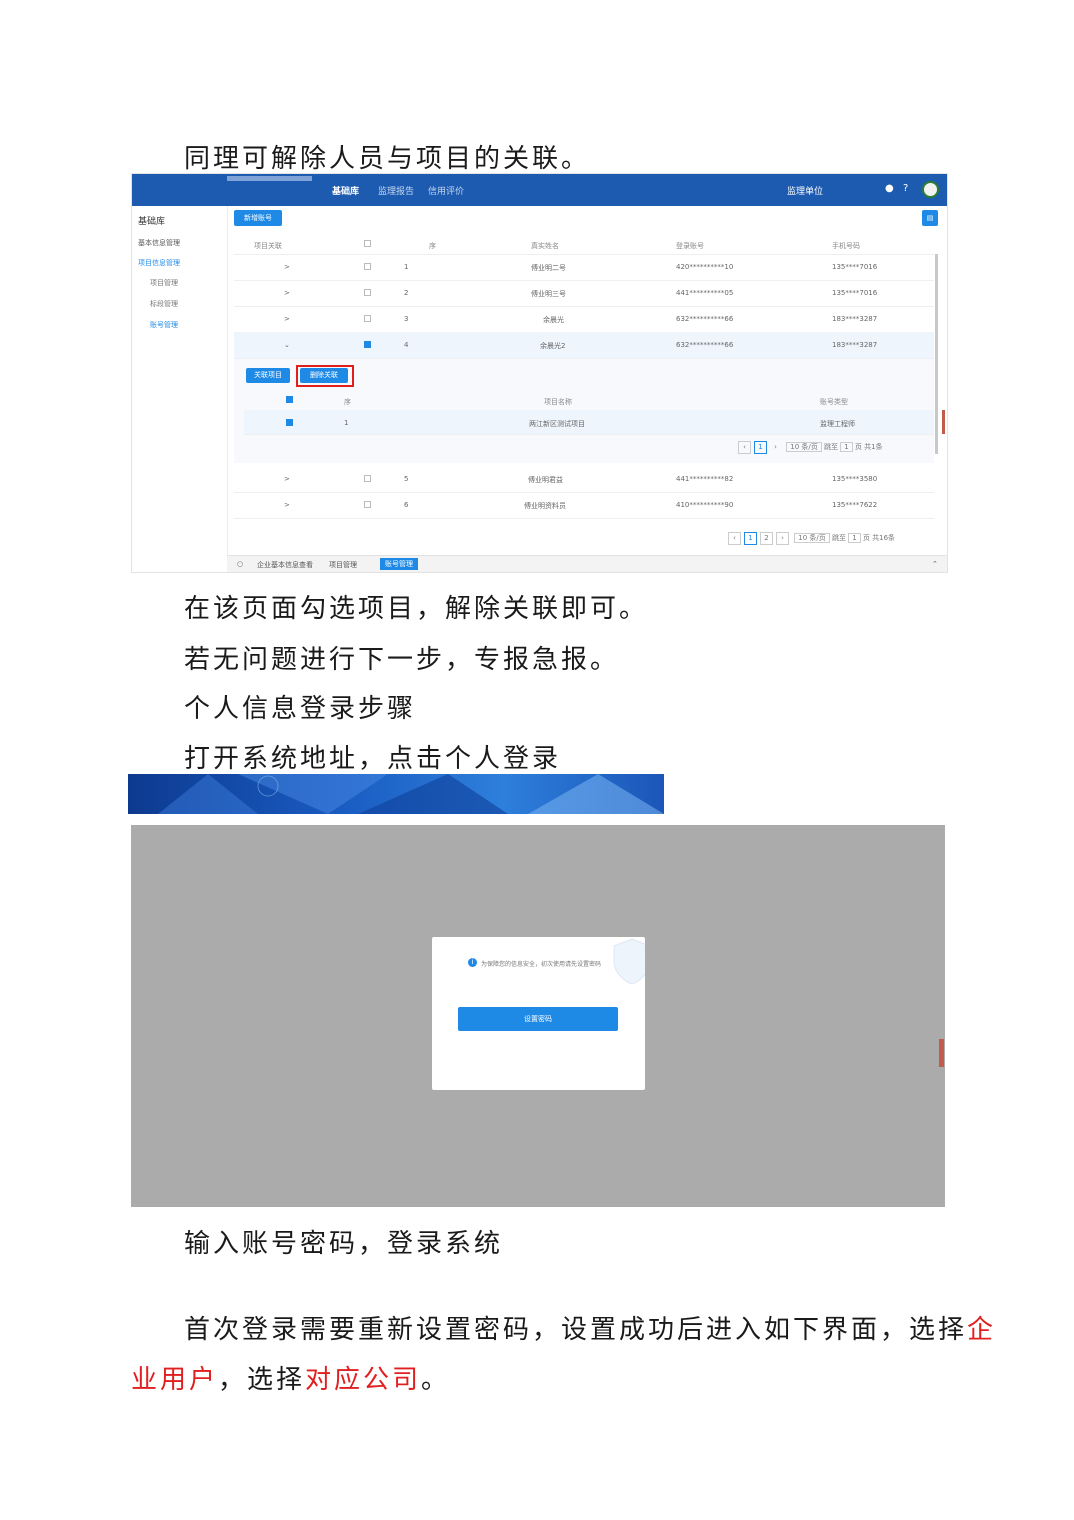 This screenshot has width=1074, height=1520. Describe the element at coordinates (539, 190) in the screenshot. I see `top-navigation-bar: 基础库 监理报告 信用评价 监理单位 ● ?` at that location.